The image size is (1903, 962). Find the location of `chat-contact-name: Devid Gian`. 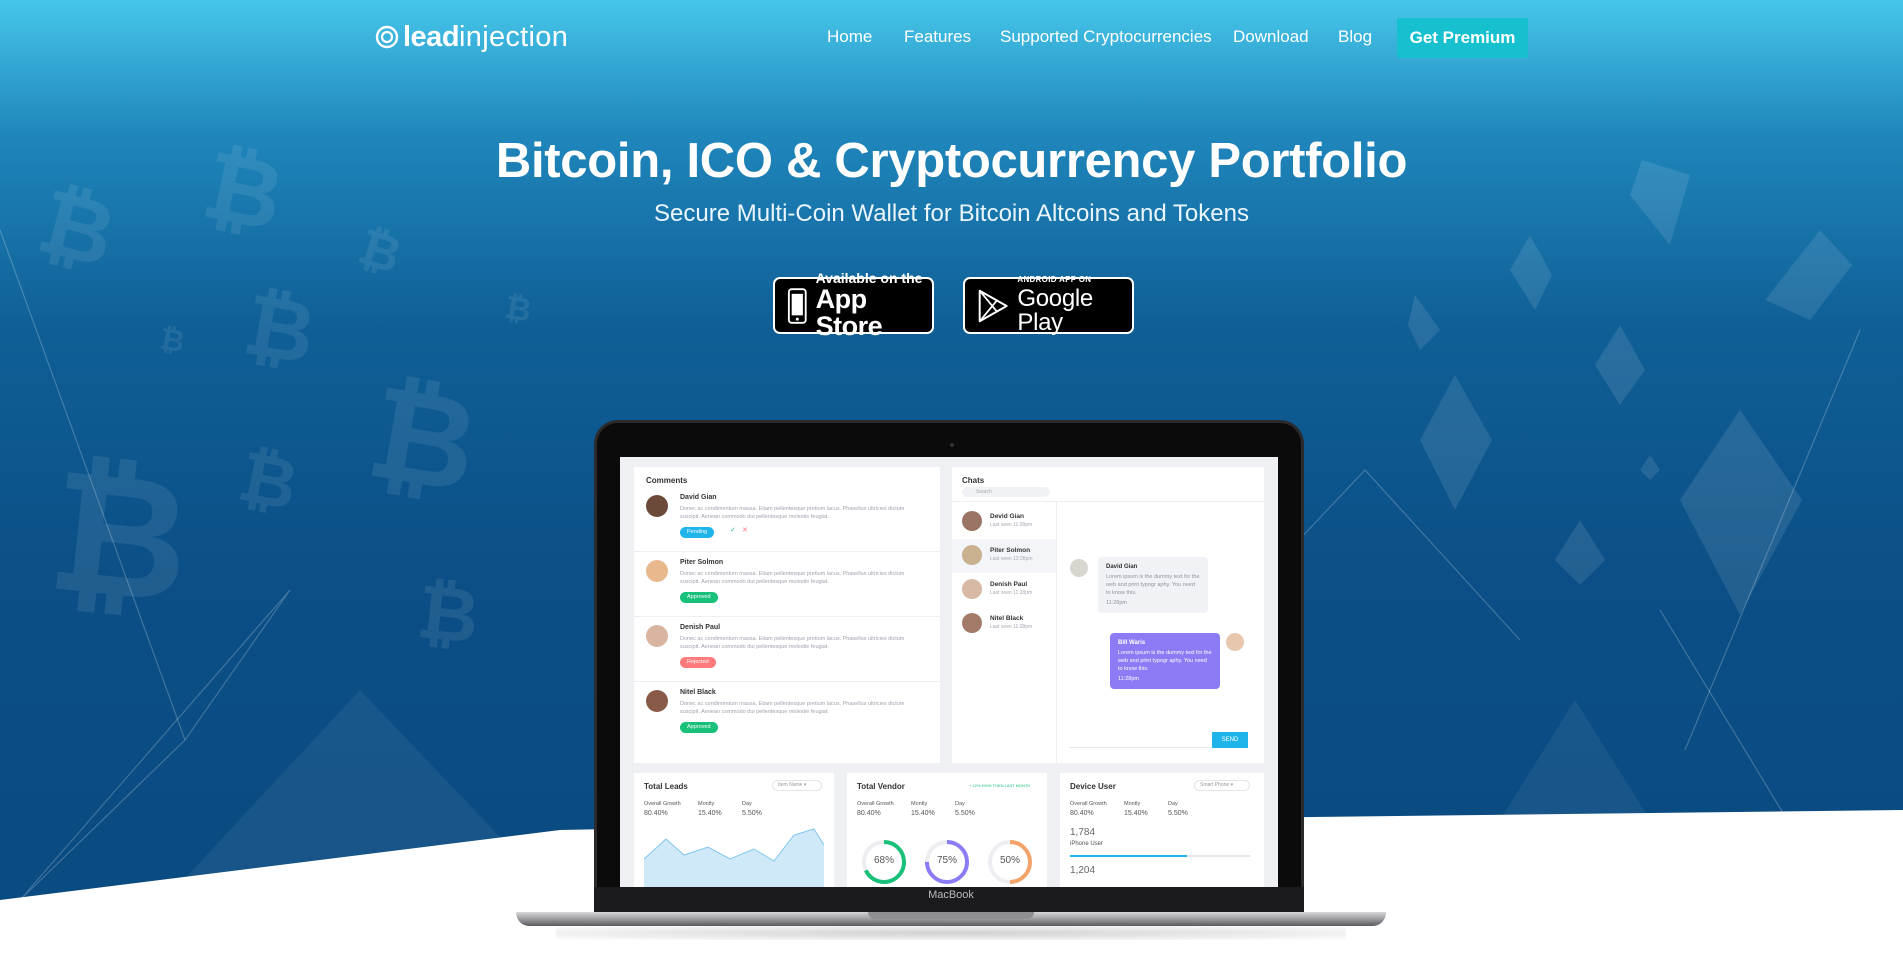

chat-contact-name: Devid Gian is located at coordinates (1007, 516).